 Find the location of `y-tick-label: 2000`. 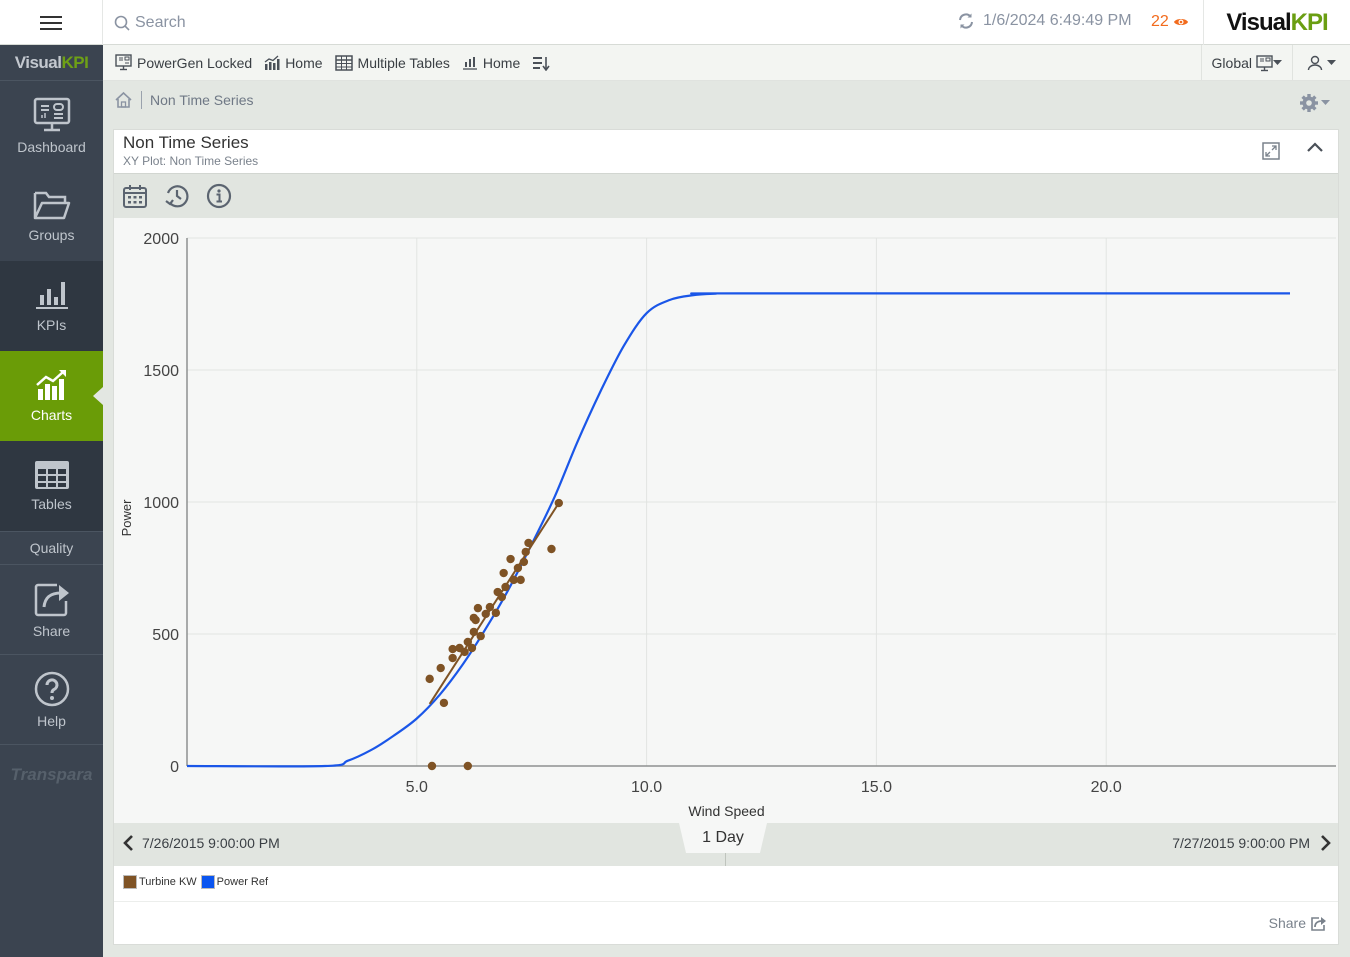

y-tick-label: 2000 is located at coordinates (161, 239).